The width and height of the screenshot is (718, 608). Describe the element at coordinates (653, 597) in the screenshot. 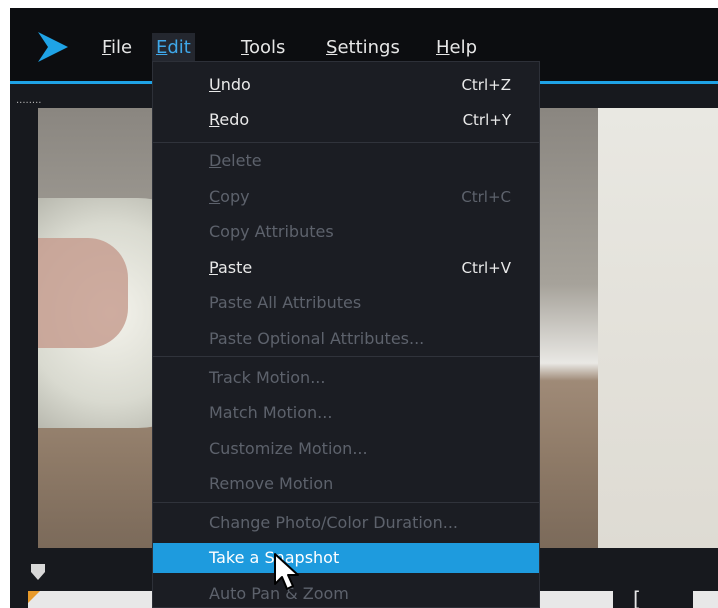

I see `mark-in-button: [` at that location.